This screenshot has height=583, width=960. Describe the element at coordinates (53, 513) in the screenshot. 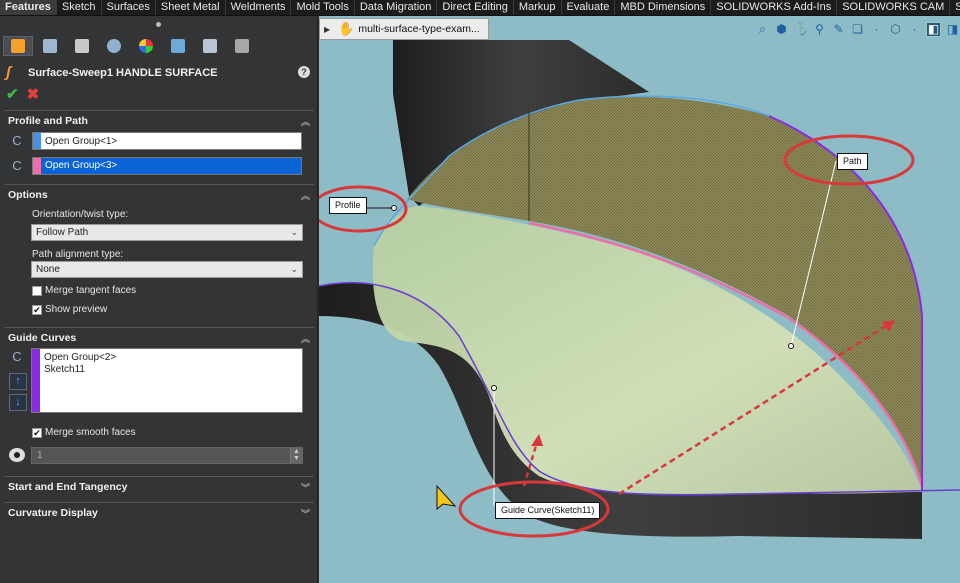

I see `section-title: Curvature Display` at that location.